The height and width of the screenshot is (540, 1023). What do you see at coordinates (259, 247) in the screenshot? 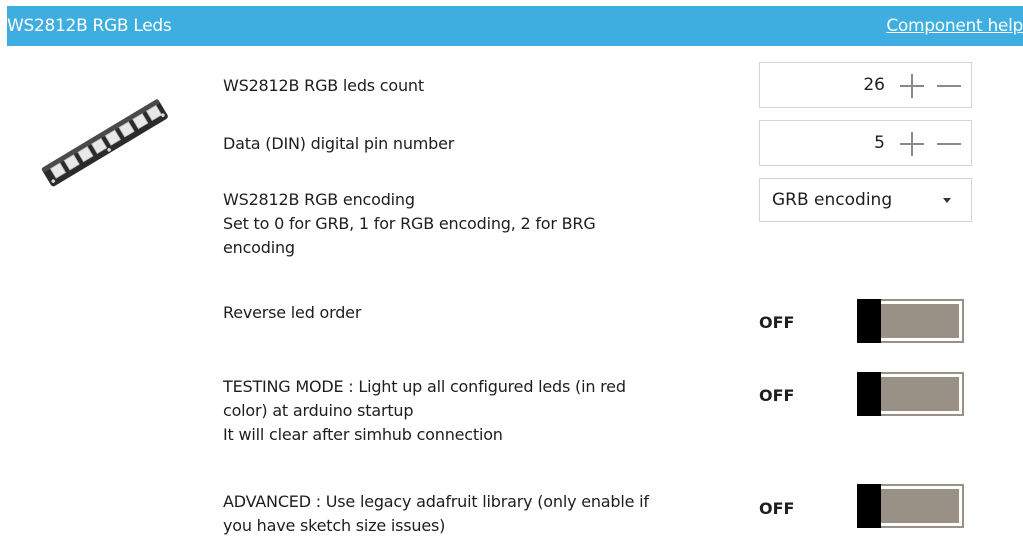
I see `encoding-label-line3: encoding` at bounding box center [259, 247].